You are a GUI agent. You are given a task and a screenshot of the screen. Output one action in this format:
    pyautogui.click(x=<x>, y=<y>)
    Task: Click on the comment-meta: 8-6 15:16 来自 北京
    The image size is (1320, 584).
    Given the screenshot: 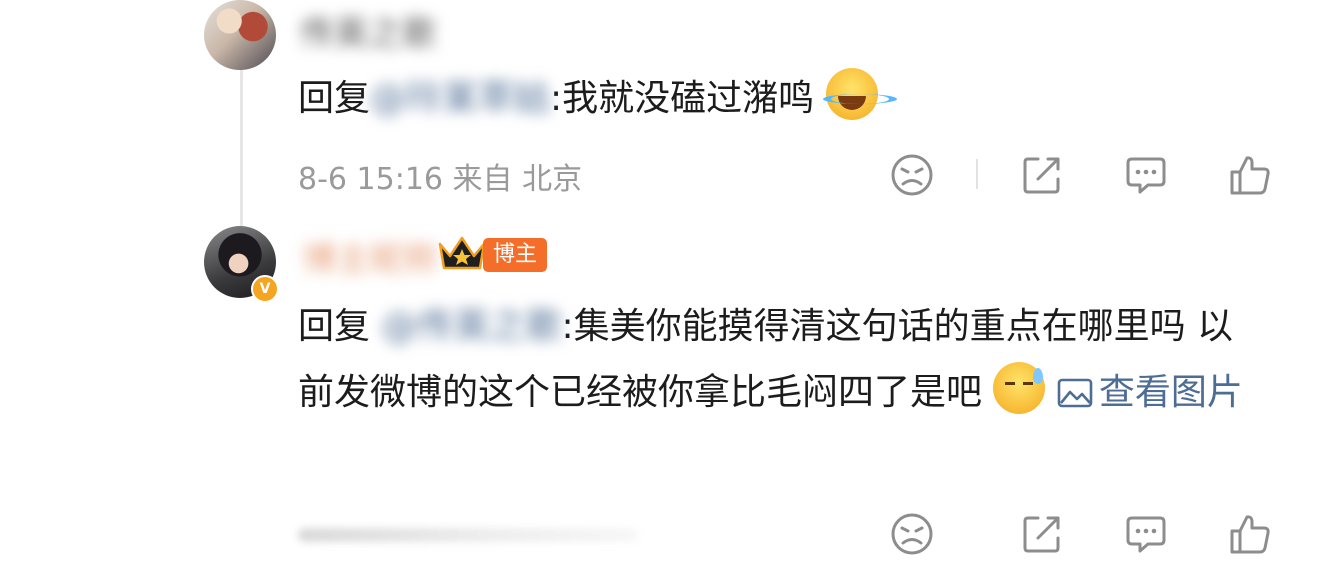 What is the action you would take?
    pyautogui.click(x=440, y=176)
    